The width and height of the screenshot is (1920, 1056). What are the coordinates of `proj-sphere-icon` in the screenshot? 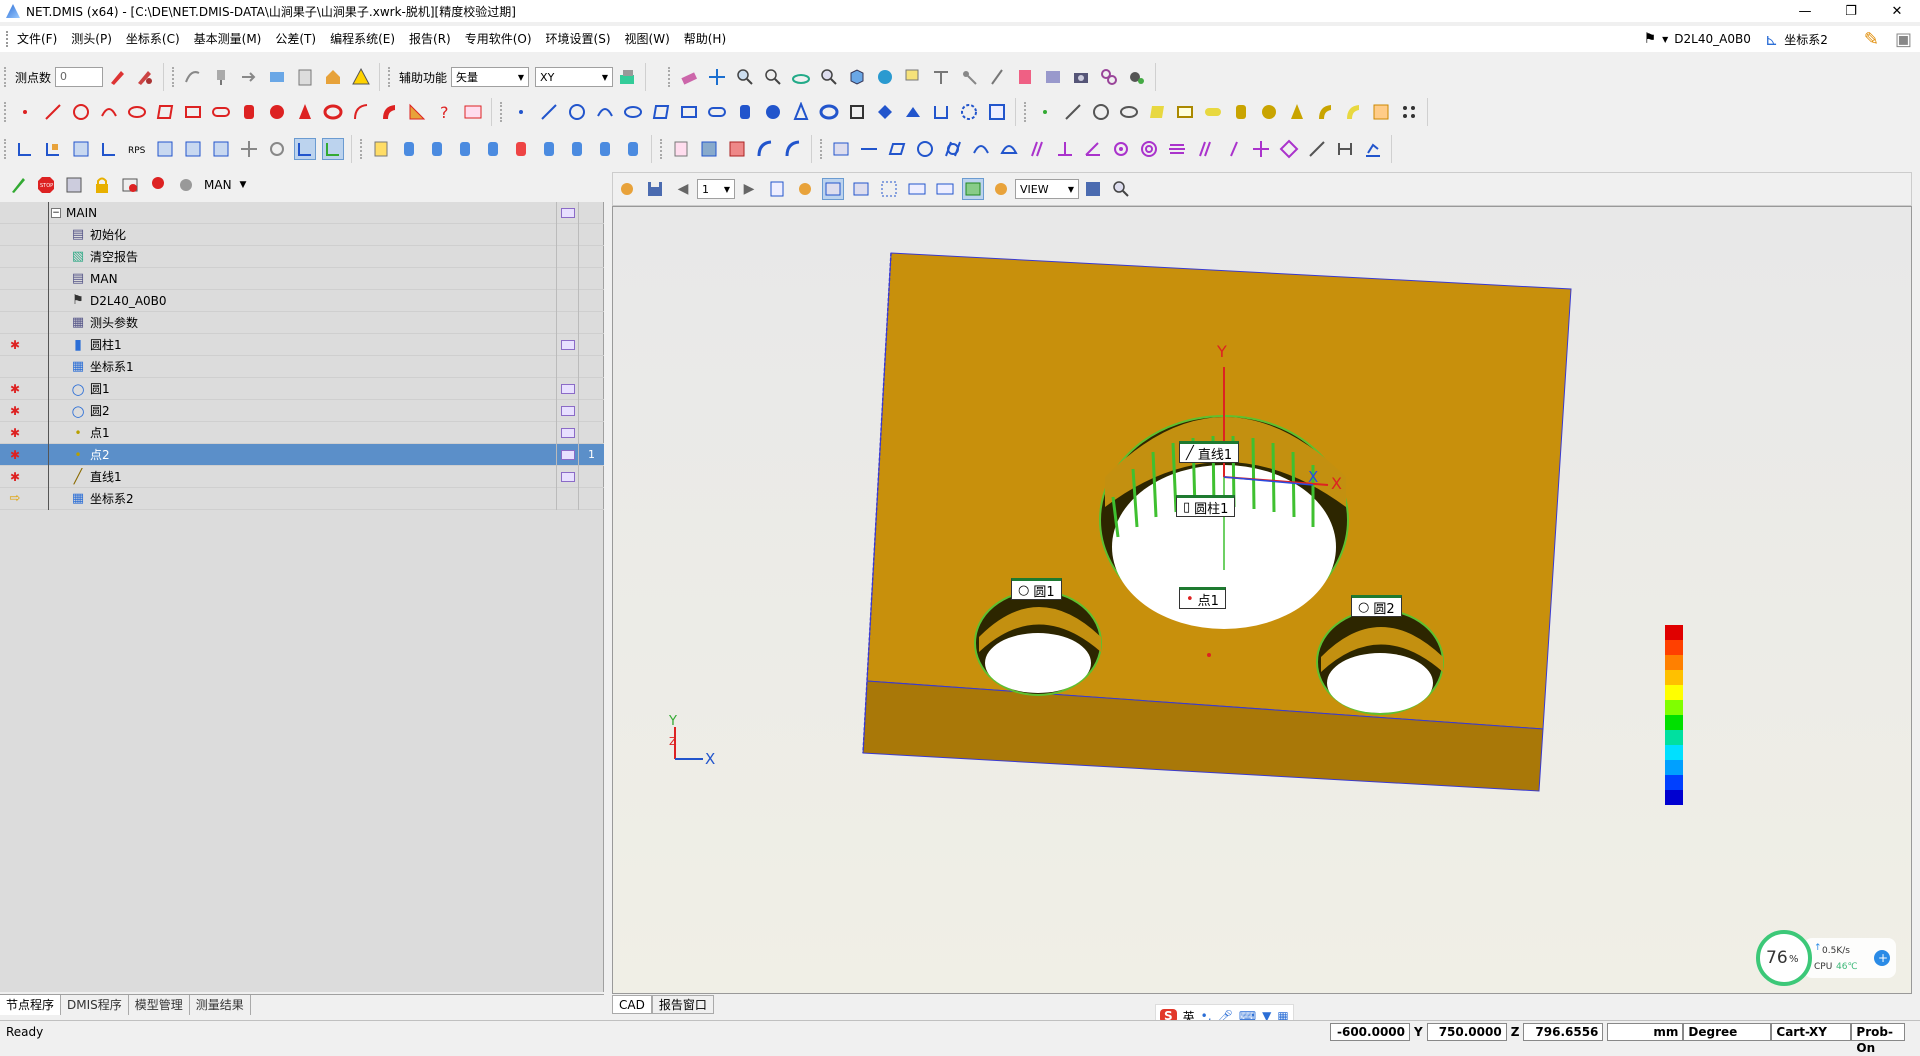 It's located at (1269, 112).